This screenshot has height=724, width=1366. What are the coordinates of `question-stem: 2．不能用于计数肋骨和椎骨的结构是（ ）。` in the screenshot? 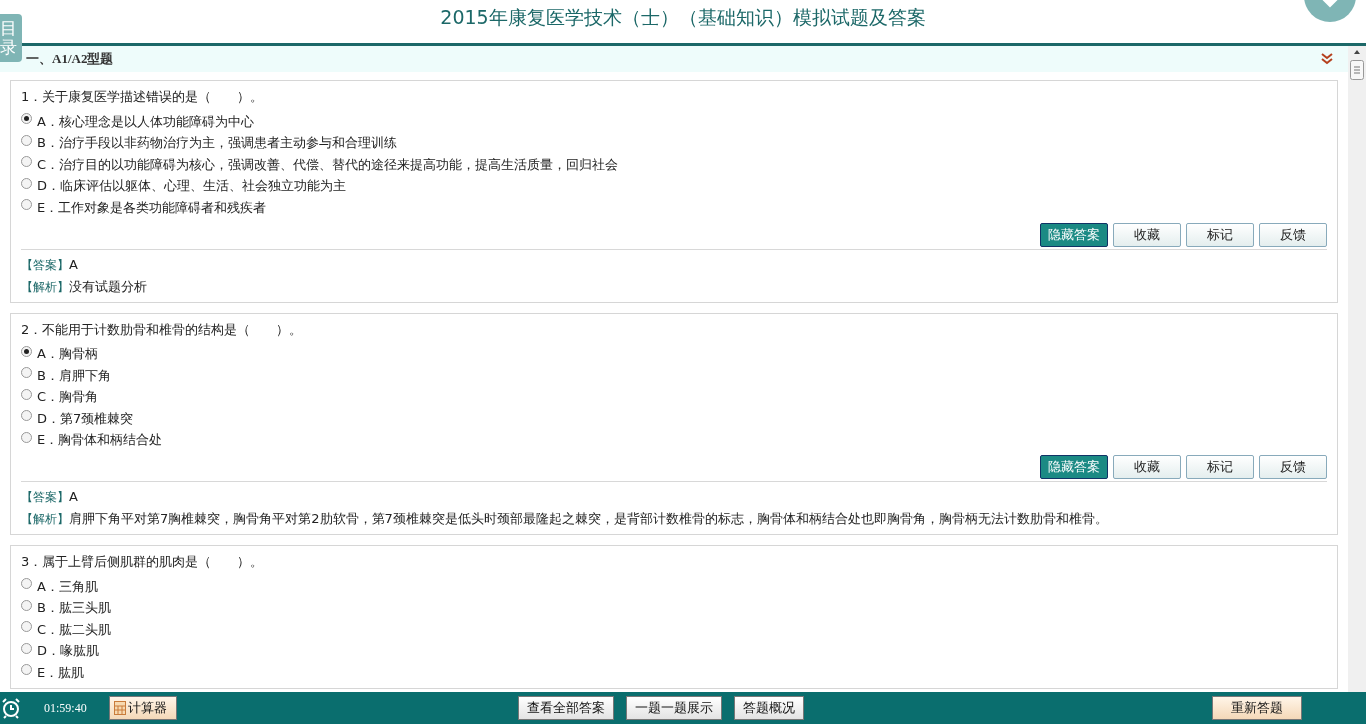 It's located at (162, 329).